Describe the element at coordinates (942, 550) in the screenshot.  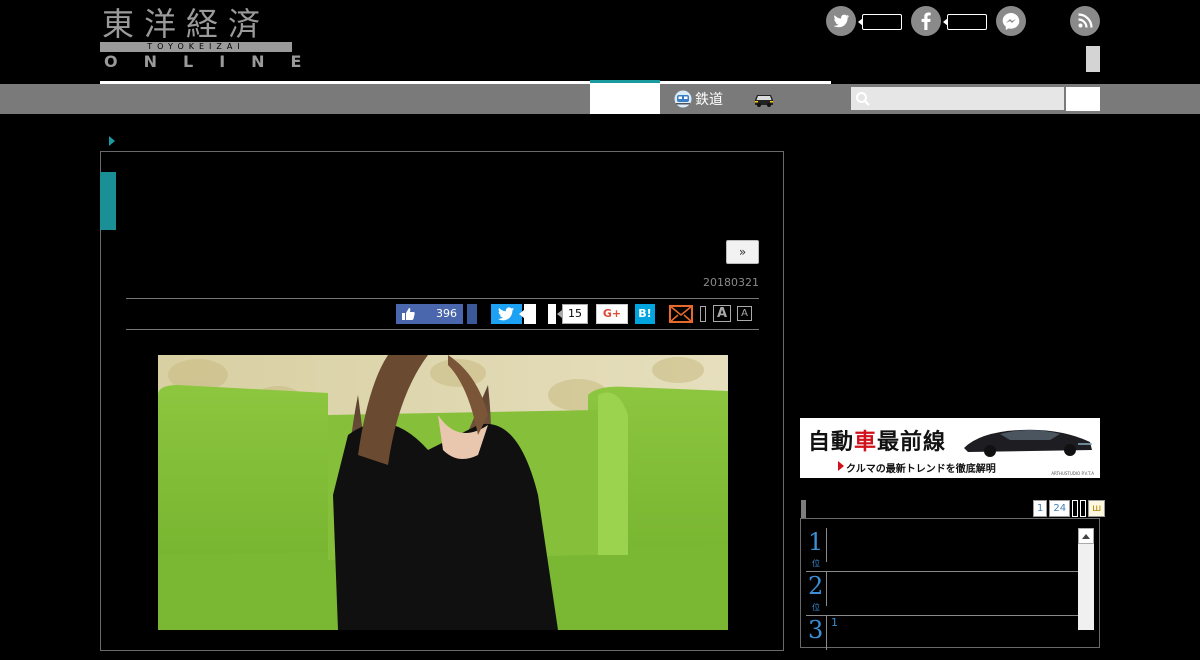
I see `ranking-item: 1 位` at that location.